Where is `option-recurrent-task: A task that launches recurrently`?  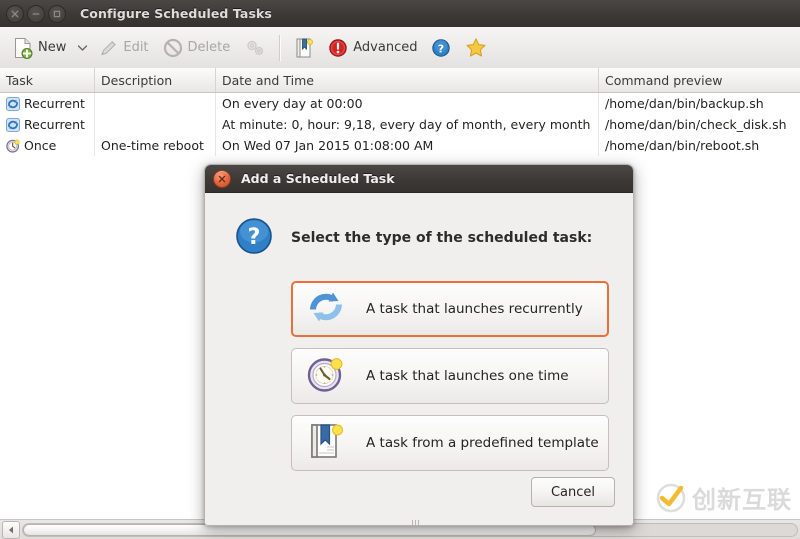 option-recurrent-task: A task that launches recurrently is located at coordinates (450, 309).